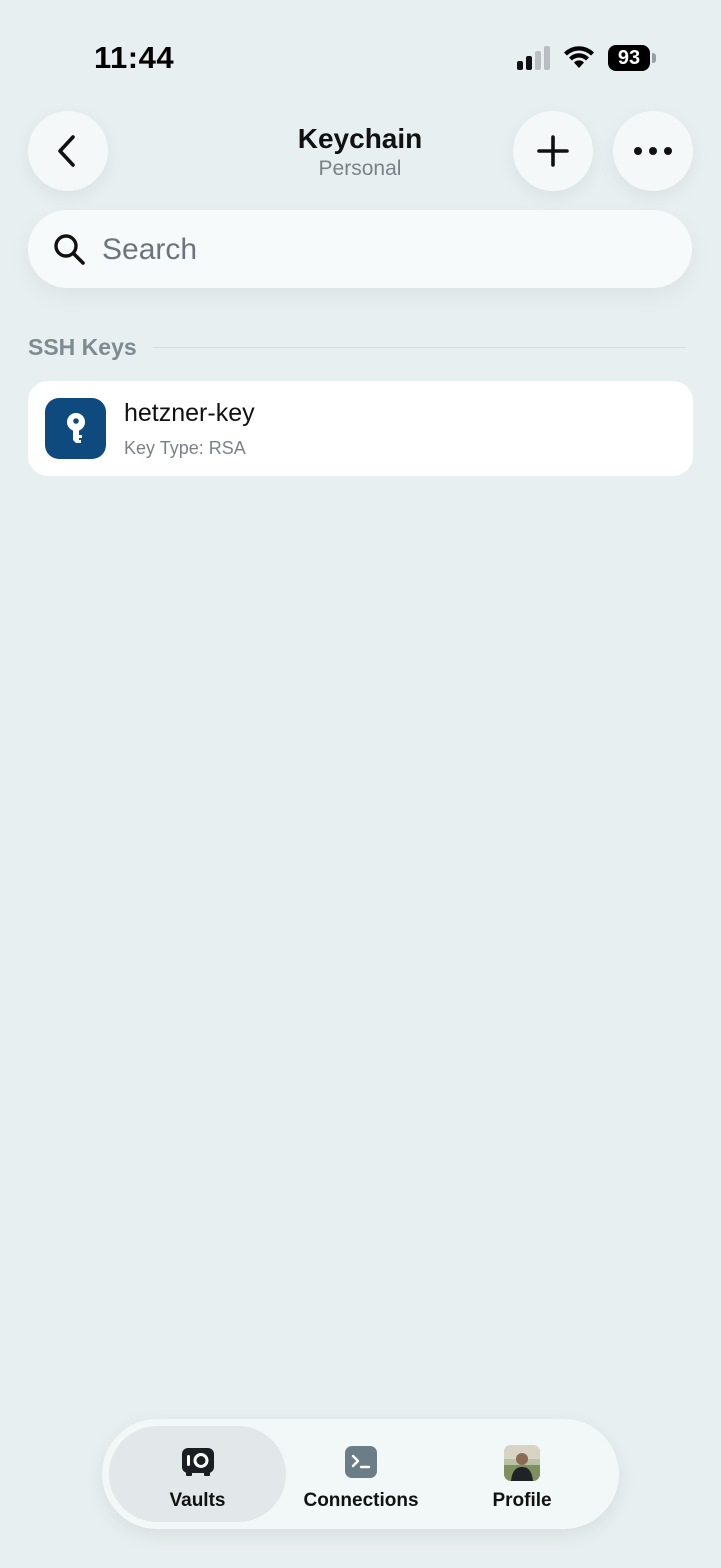 This screenshot has width=721, height=1568. I want to click on header-title-group: Keychain Personal, so click(360, 152).